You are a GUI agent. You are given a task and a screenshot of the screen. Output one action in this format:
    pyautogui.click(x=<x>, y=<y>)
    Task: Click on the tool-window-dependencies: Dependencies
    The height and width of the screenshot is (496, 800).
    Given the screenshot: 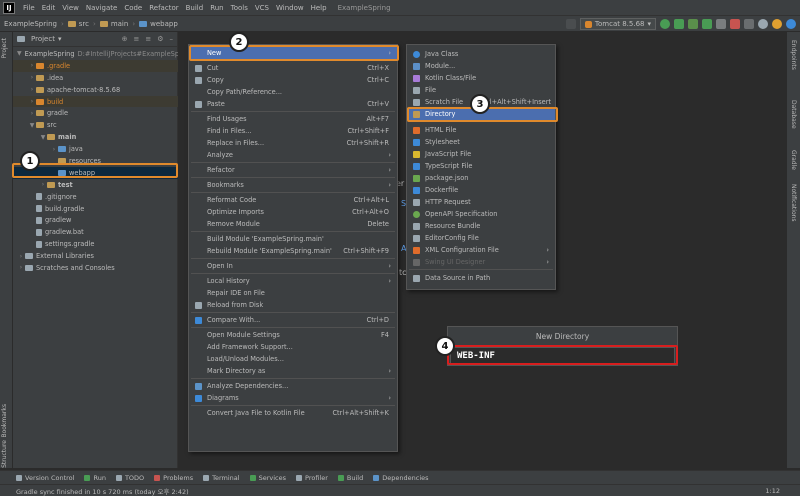 What is the action you would take?
    pyautogui.click(x=401, y=478)
    